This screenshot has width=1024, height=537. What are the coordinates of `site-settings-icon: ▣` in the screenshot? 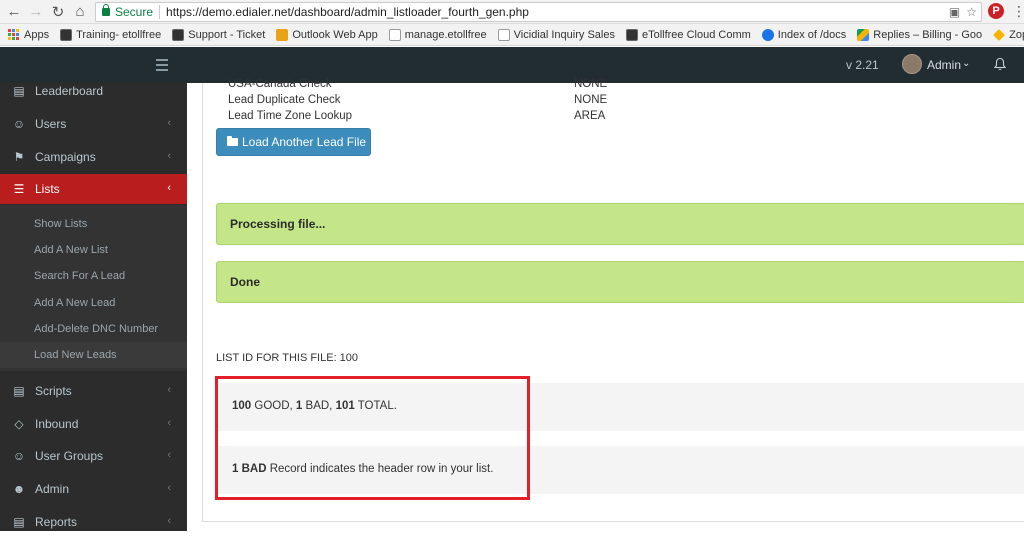 It's located at (954, 12).